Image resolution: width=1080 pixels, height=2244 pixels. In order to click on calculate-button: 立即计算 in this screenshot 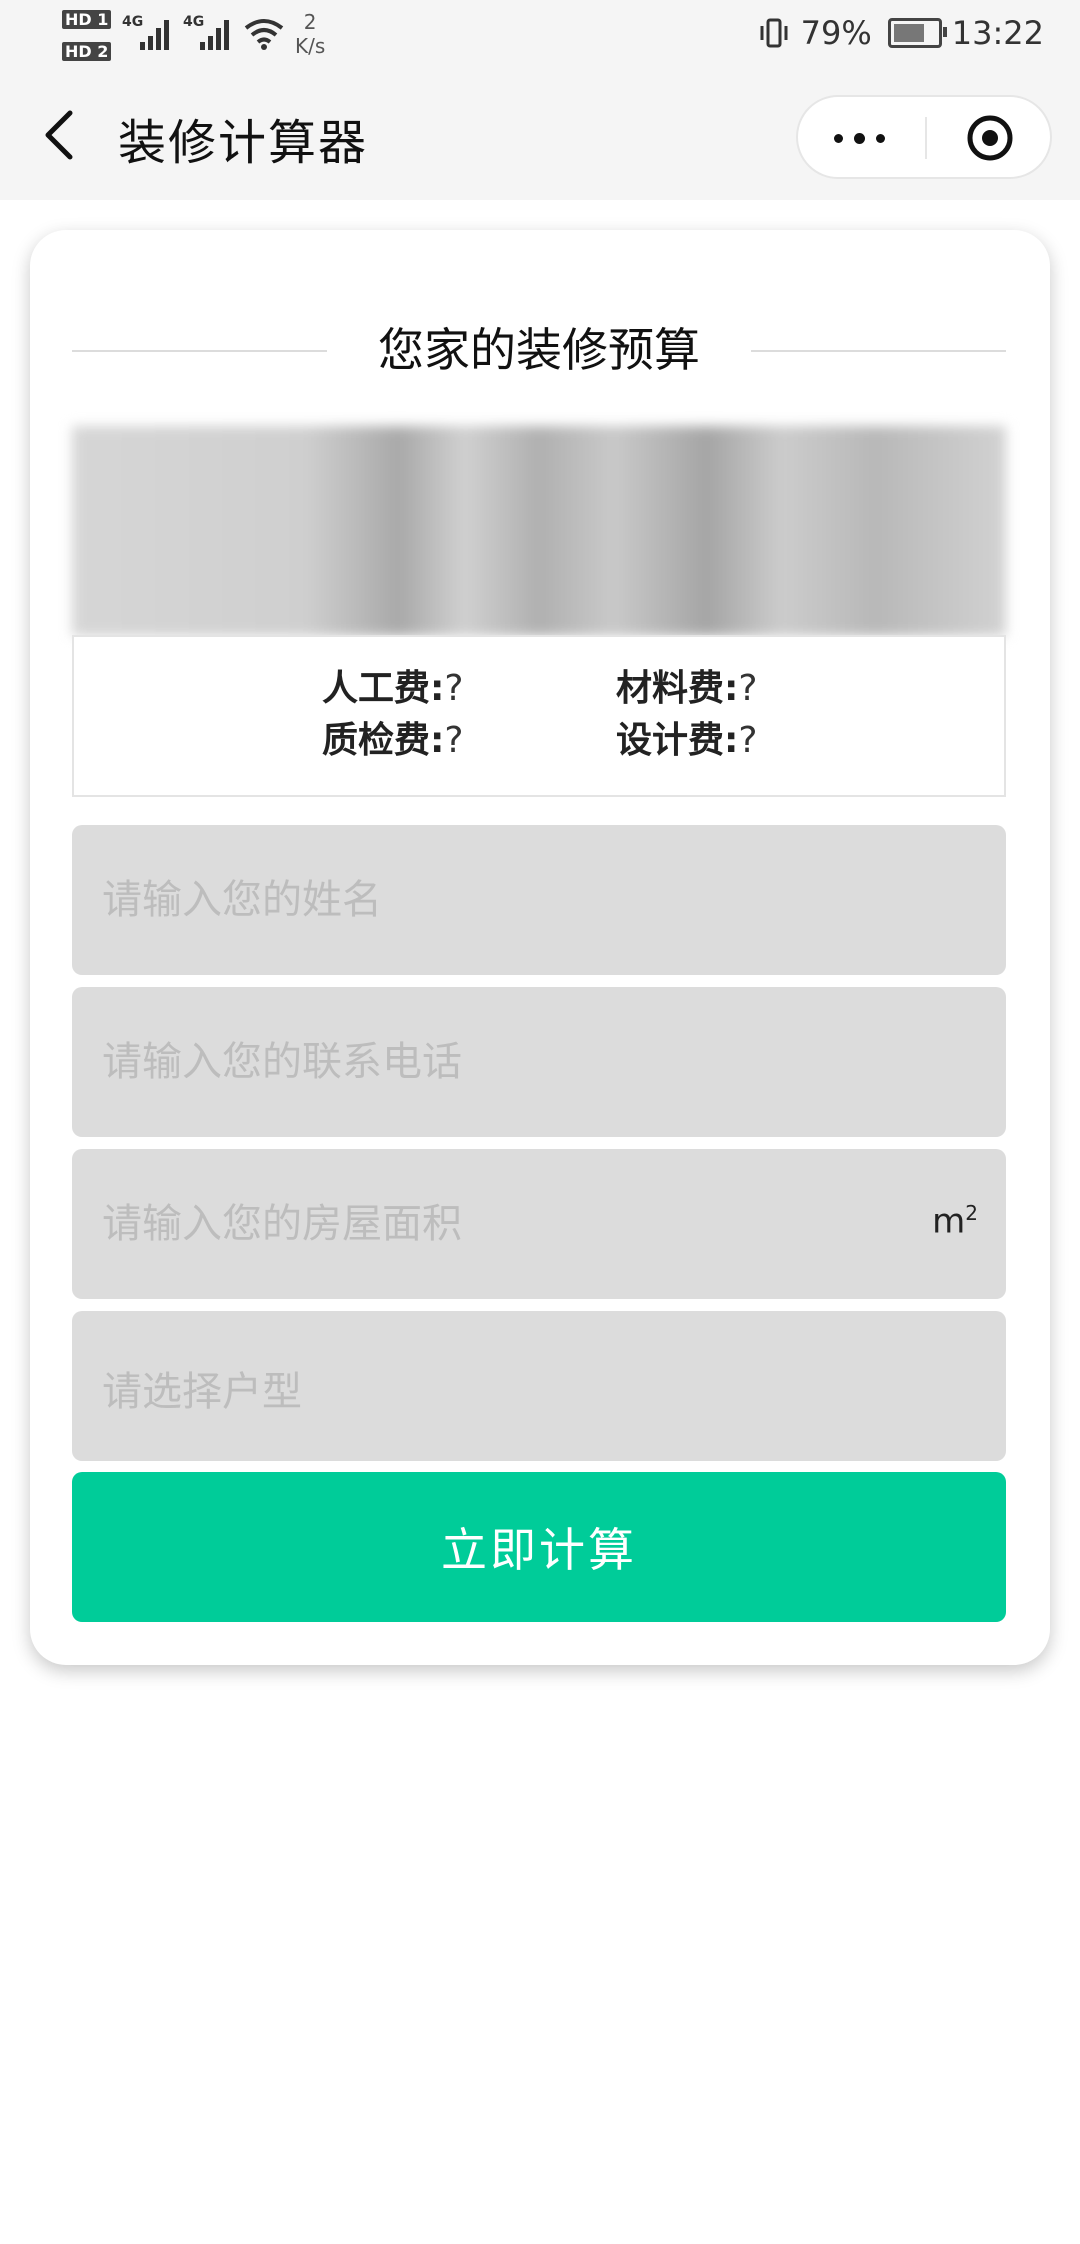, I will do `click(539, 1547)`.